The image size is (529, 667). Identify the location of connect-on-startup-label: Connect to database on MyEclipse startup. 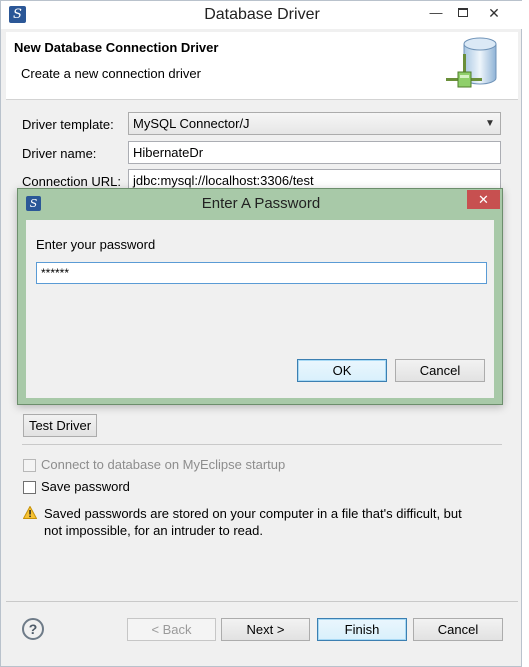
(163, 464).